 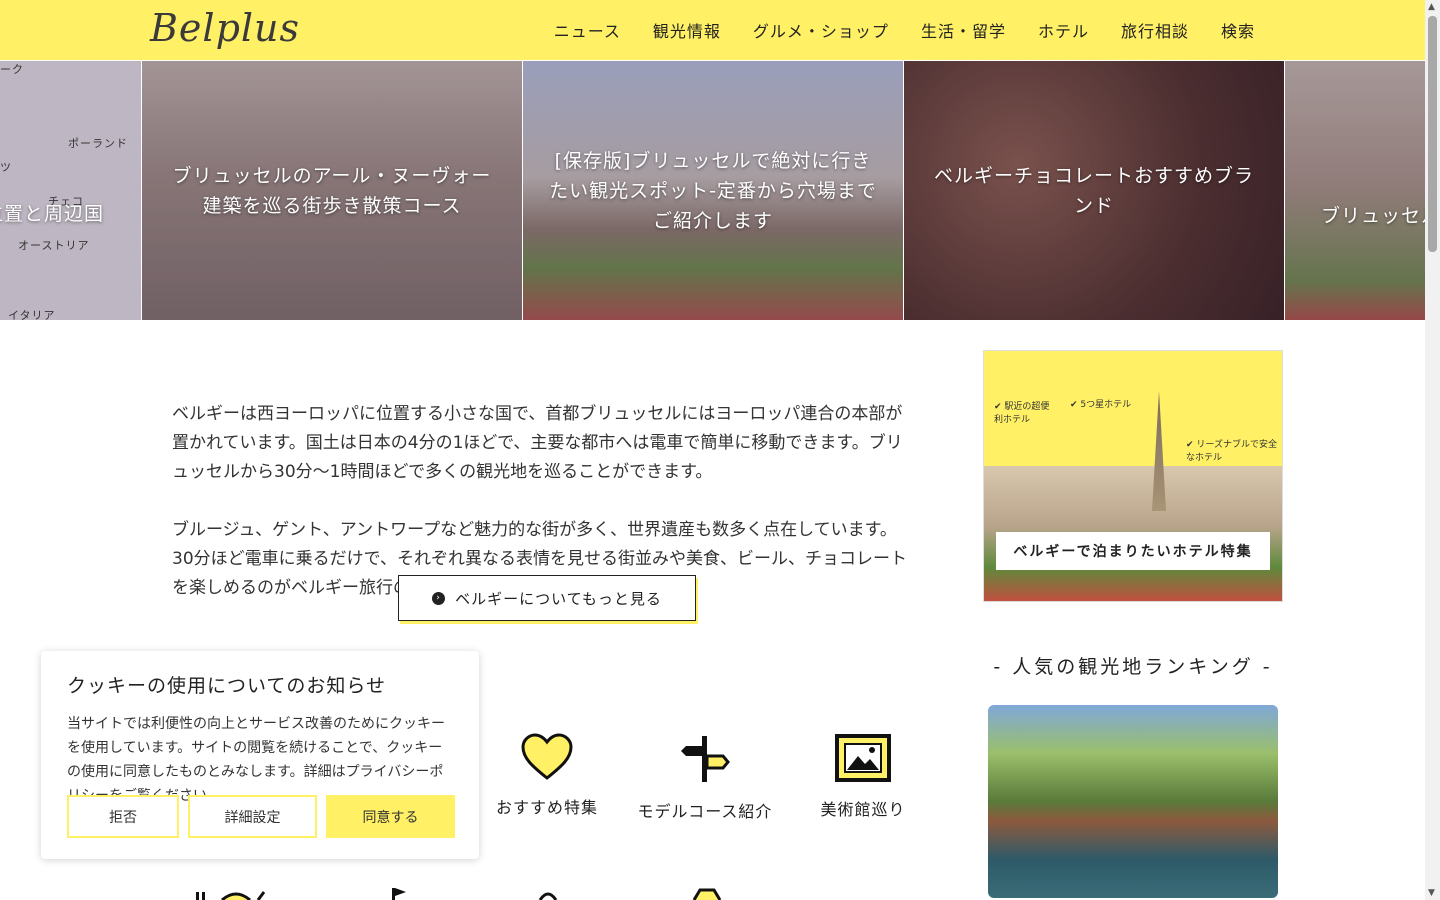 What do you see at coordinates (1431, 893) in the screenshot?
I see `scroll-down-icon: ▼` at bounding box center [1431, 893].